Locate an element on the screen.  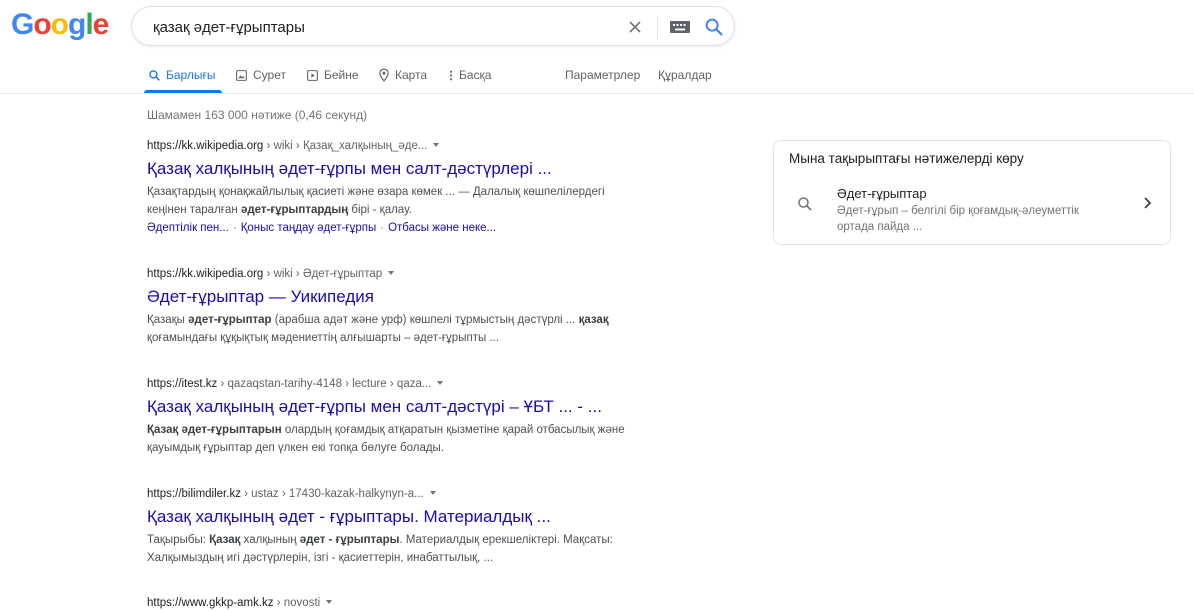
search-divider is located at coordinates (657, 27).